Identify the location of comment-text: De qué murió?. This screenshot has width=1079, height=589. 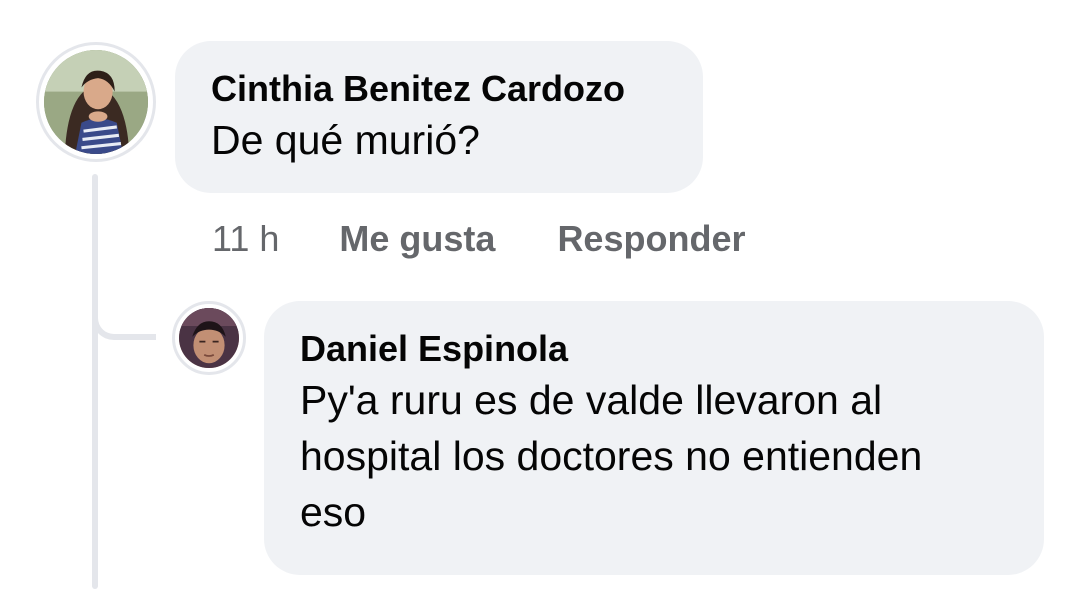
(345, 140).